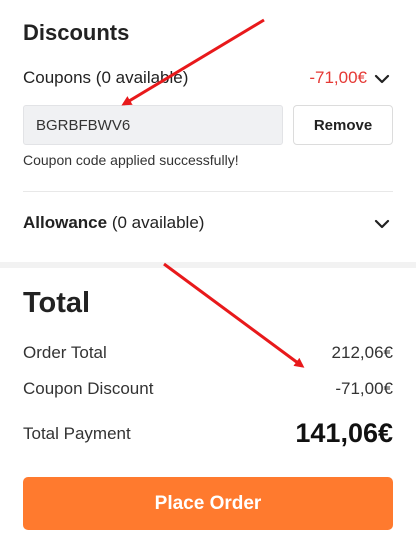 This screenshot has width=416, height=549. Describe the element at coordinates (65, 352) in the screenshot. I see `order-total-label: Order Total` at that location.